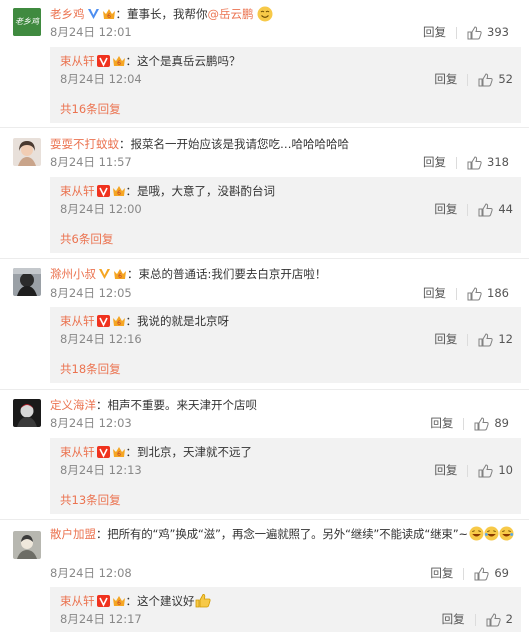 This screenshot has height=632, width=529. I want to click on like-button: 12, so click(495, 339).